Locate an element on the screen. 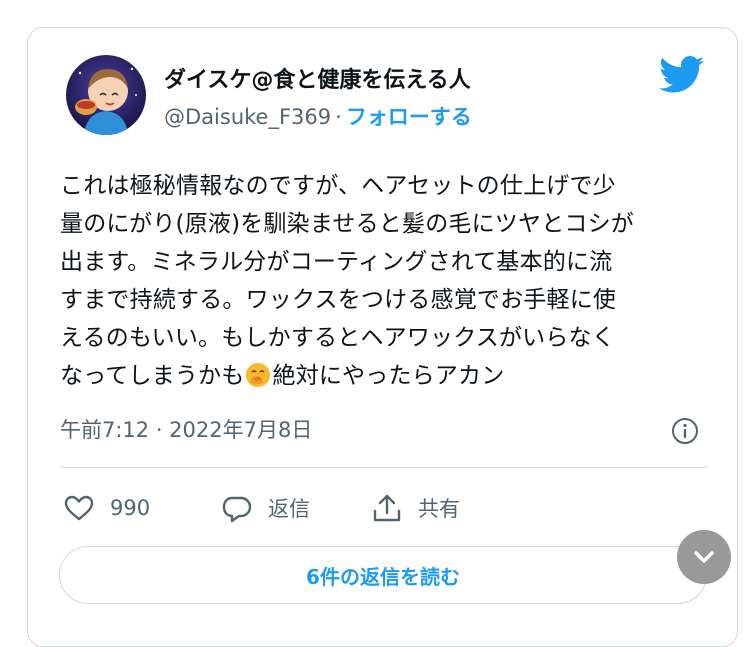 The width and height of the screenshot is (750, 647). info-icon is located at coordinates (685, 431).